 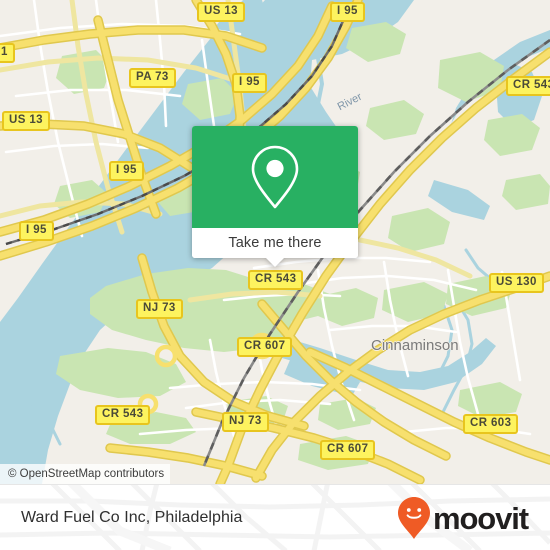 I want to click on popup-footer: Take me there, so click(x=275, y=243).